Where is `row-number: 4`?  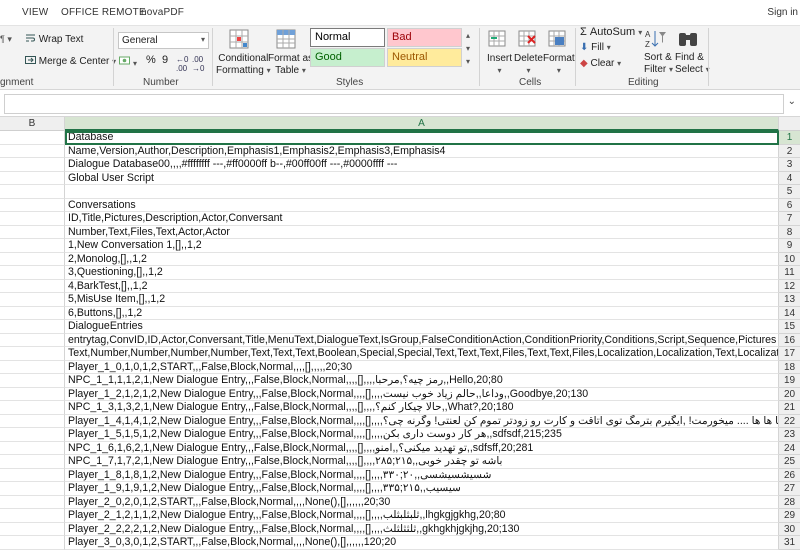
row-number: 4 is located at coordinates (789, 178).